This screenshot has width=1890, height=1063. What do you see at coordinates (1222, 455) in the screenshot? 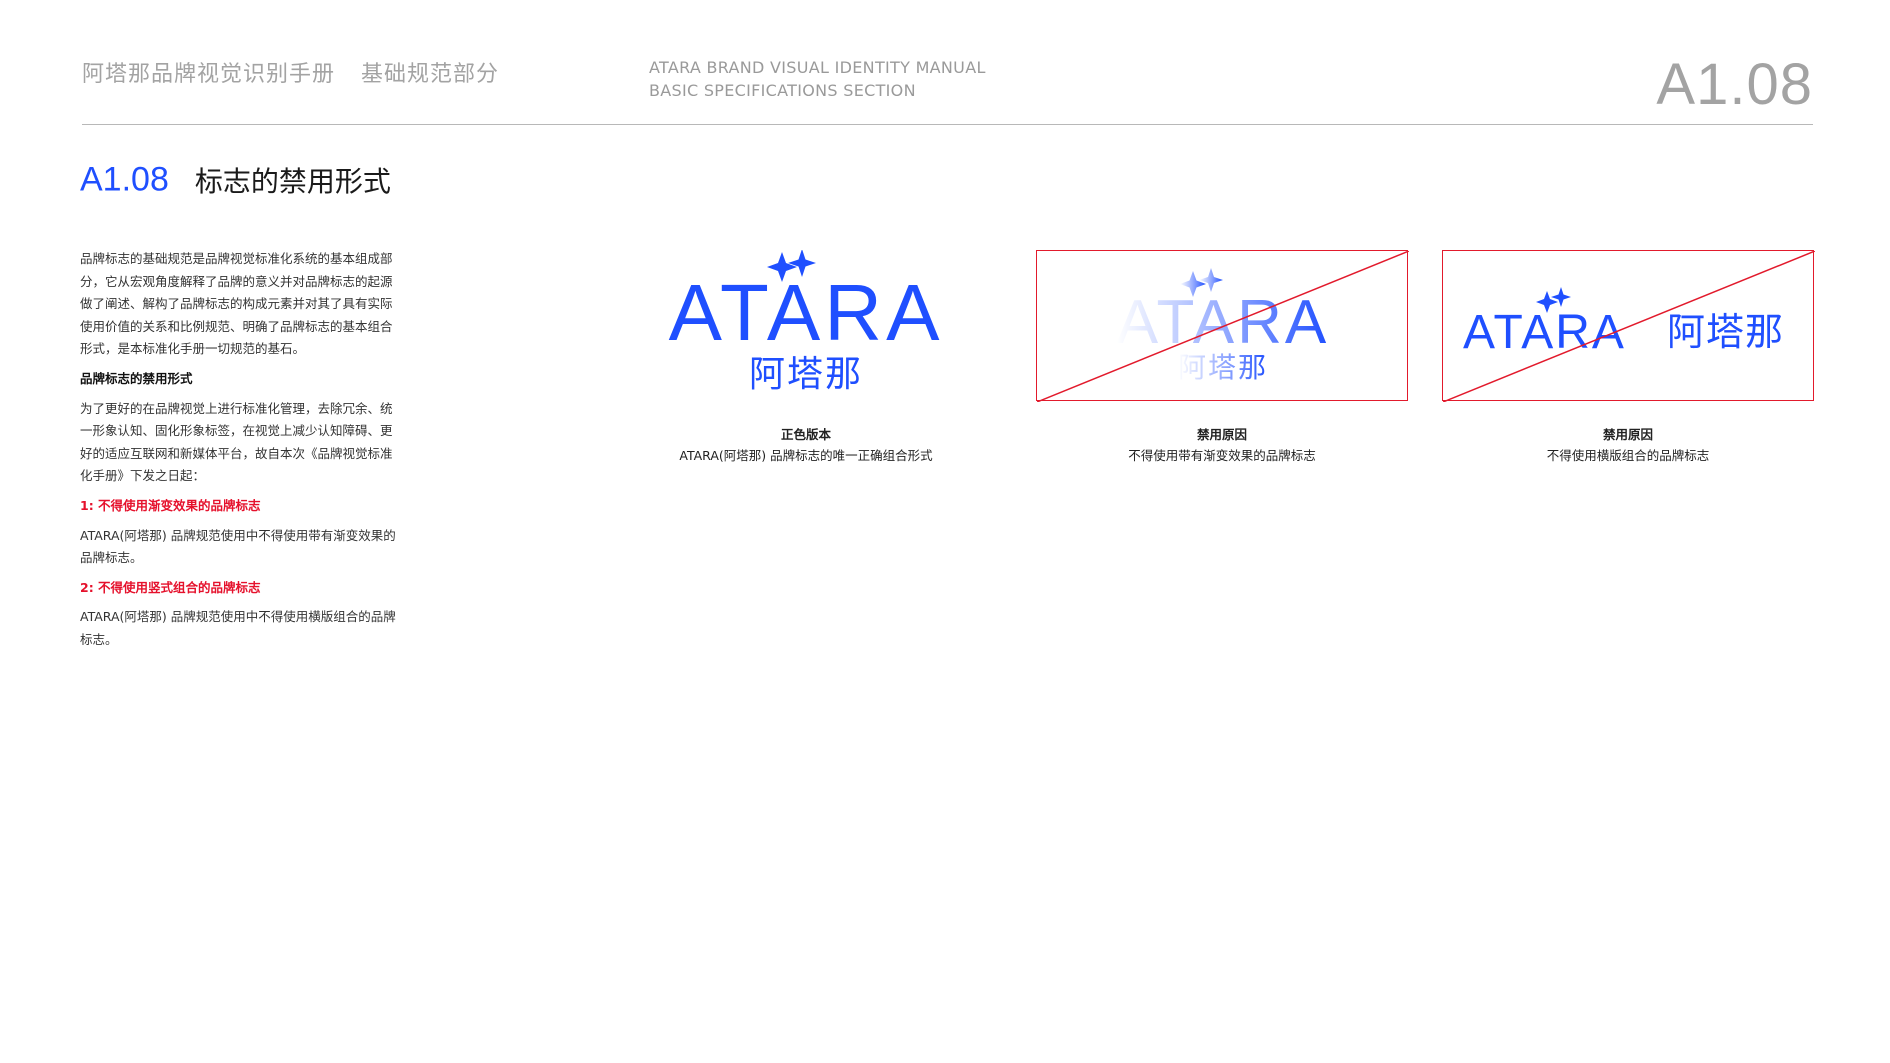
I see `caption-text: 不得使用带有渐变效果的品牌标志` at bounding box center [1222, 455].